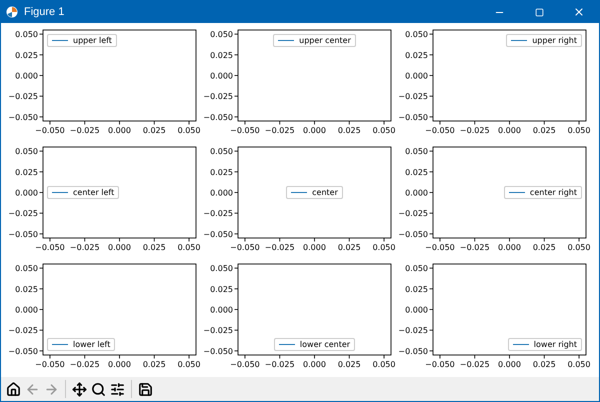  Describe the element at coordinates (325, 192) in the screenshot. I see `legend-label: center` at that location.